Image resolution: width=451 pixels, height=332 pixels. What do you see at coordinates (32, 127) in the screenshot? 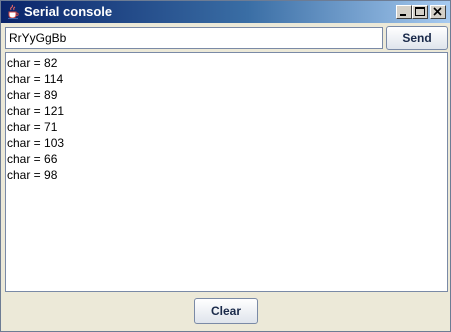
I see `log-line: char = 71` at bounding box center [32, 127].